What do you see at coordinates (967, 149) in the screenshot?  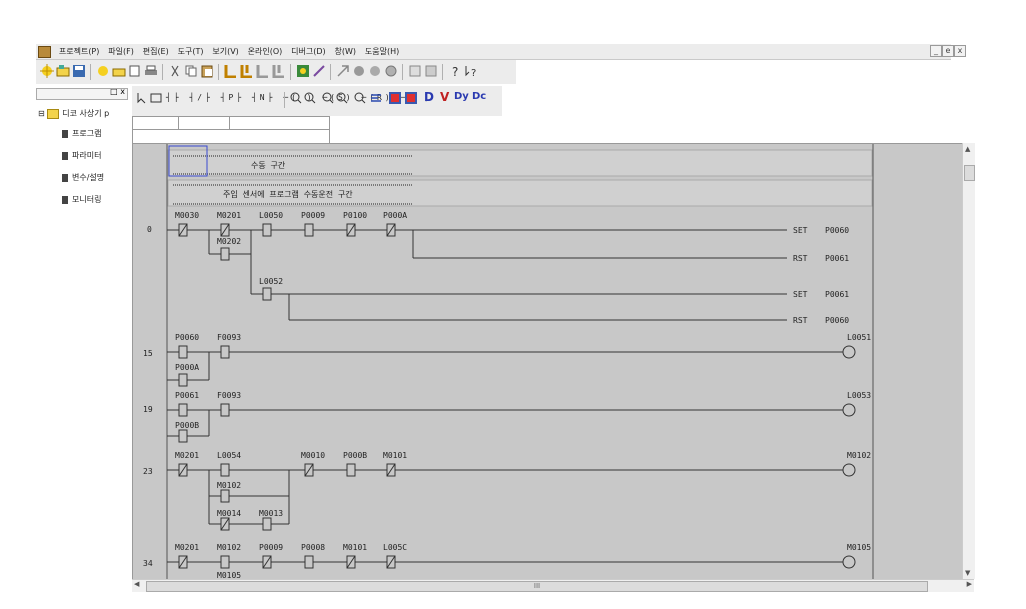 I see `scroll-up-icon: ▲` at bounding box center [967, 149].